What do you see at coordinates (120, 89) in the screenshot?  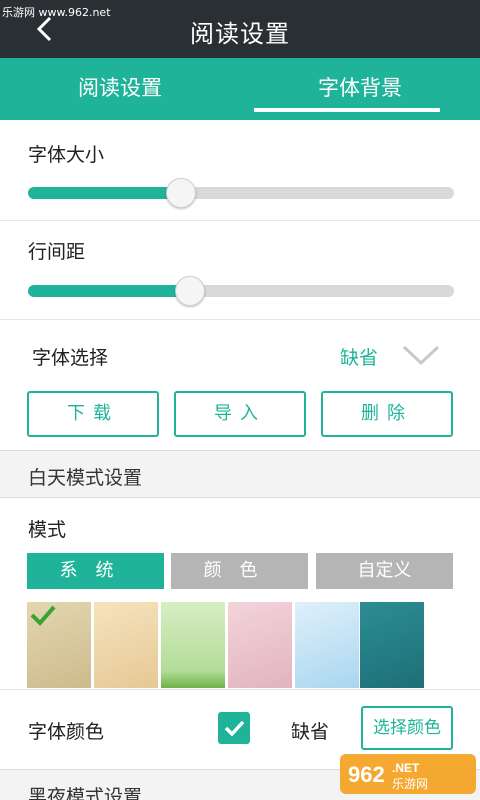 I see `tab-reading-settings: 阅读设置` at bounding box center [120, 89].